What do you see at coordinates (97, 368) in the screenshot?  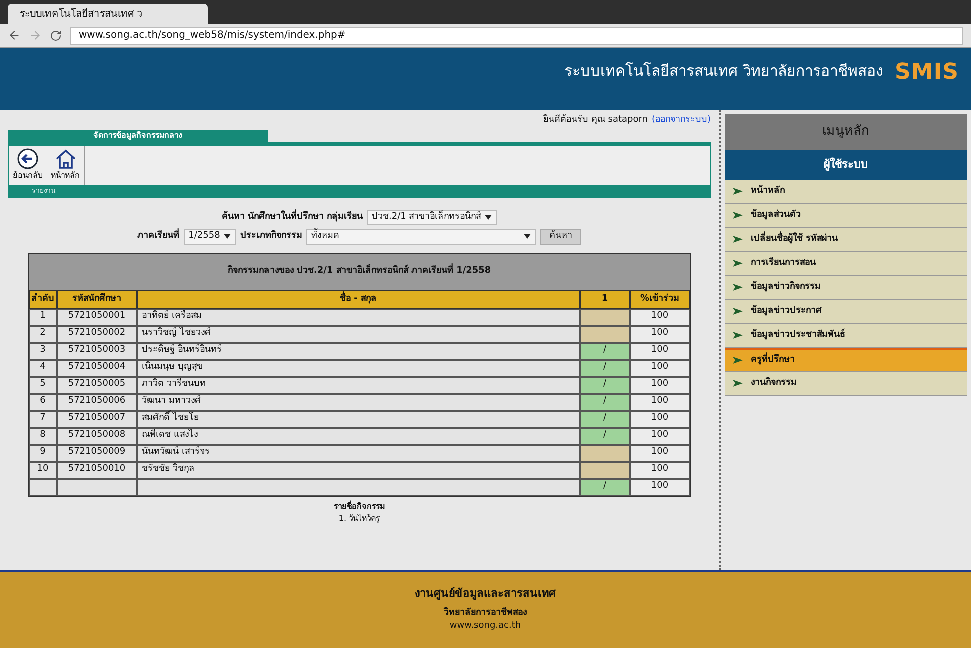 I see `table-cell: 5721050004` at bounding box center [97, 368].